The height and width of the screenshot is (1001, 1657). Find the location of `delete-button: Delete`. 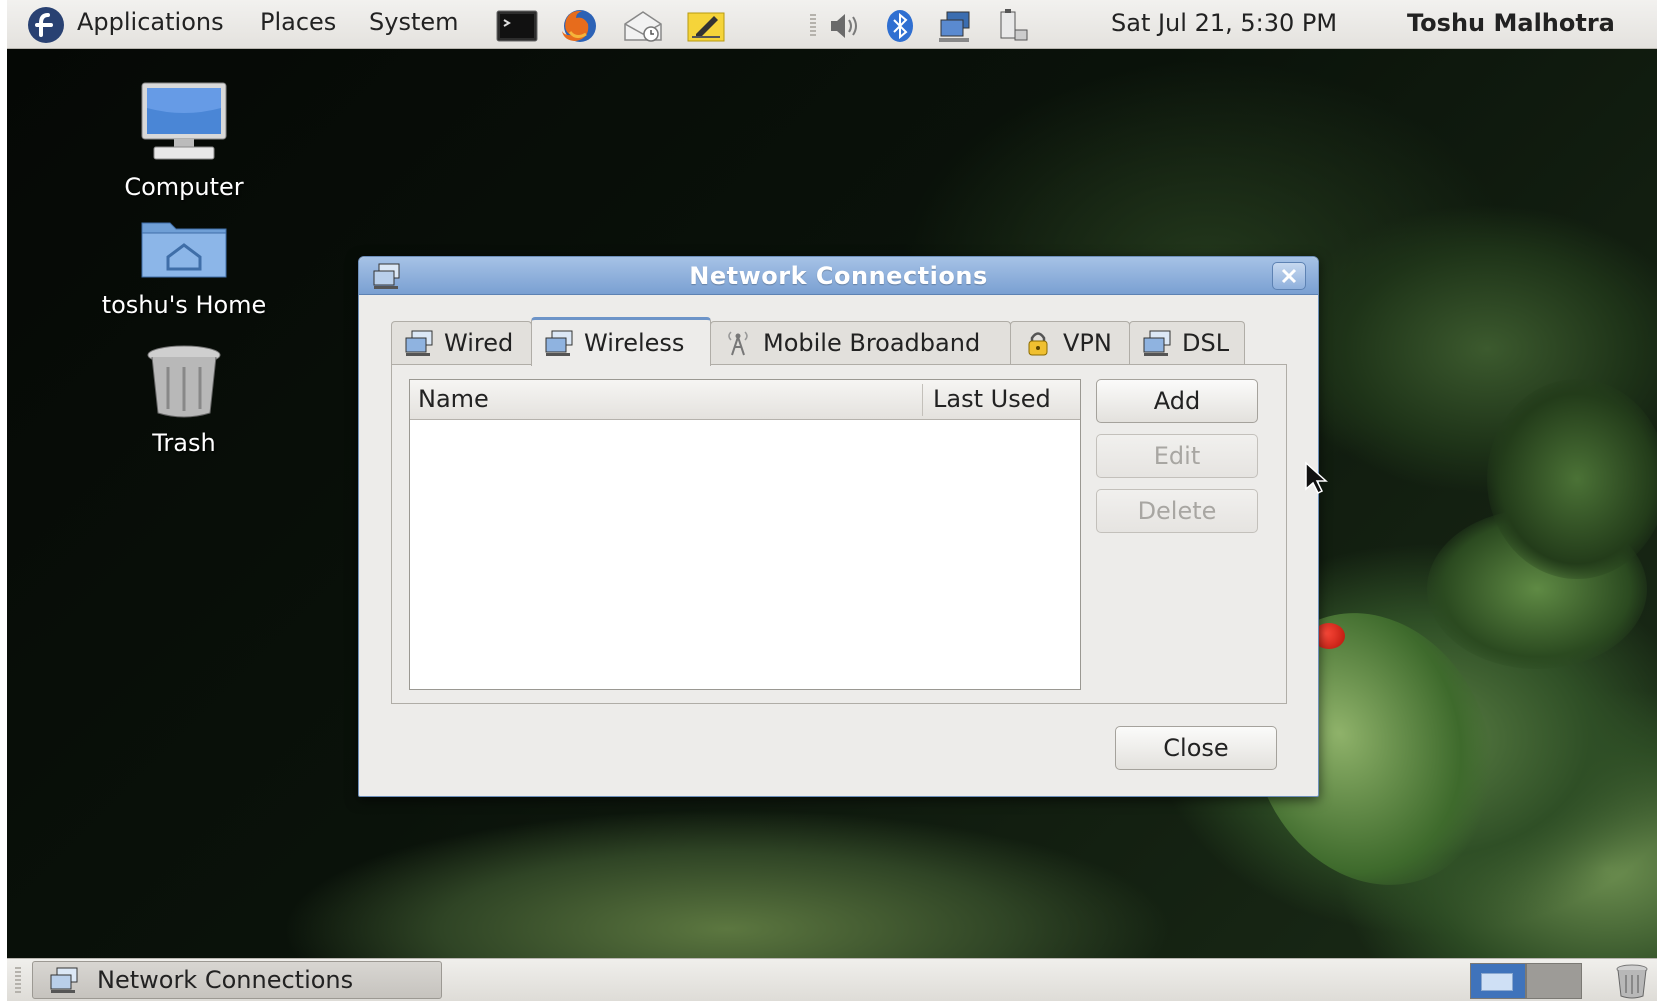

delete-button: Delete is located at coordinates (1177, 511).